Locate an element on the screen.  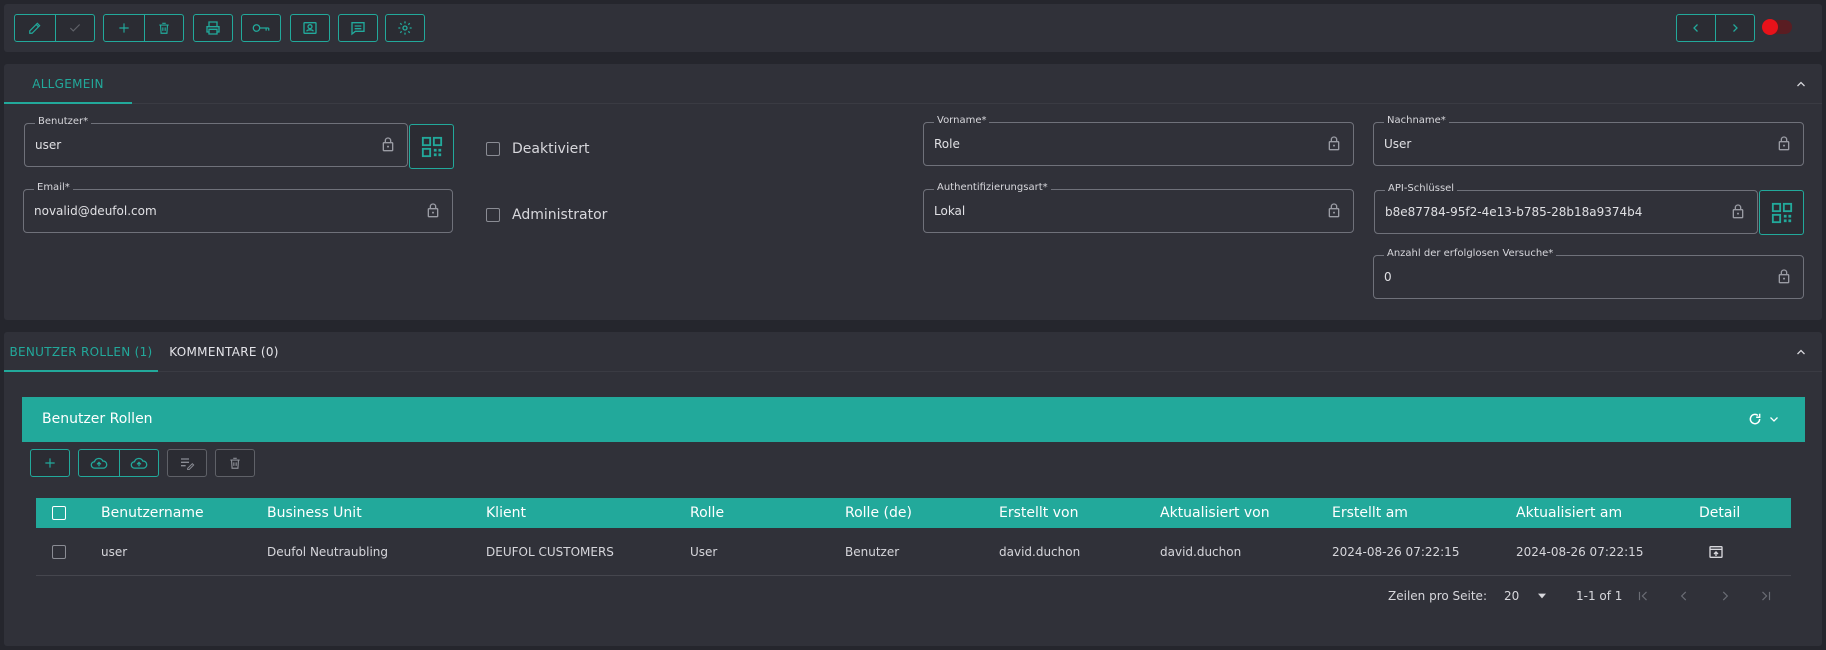
tab-benutzer-rollen: BENUTZER ROLLEN (1) is located at coordinates (81, 352).